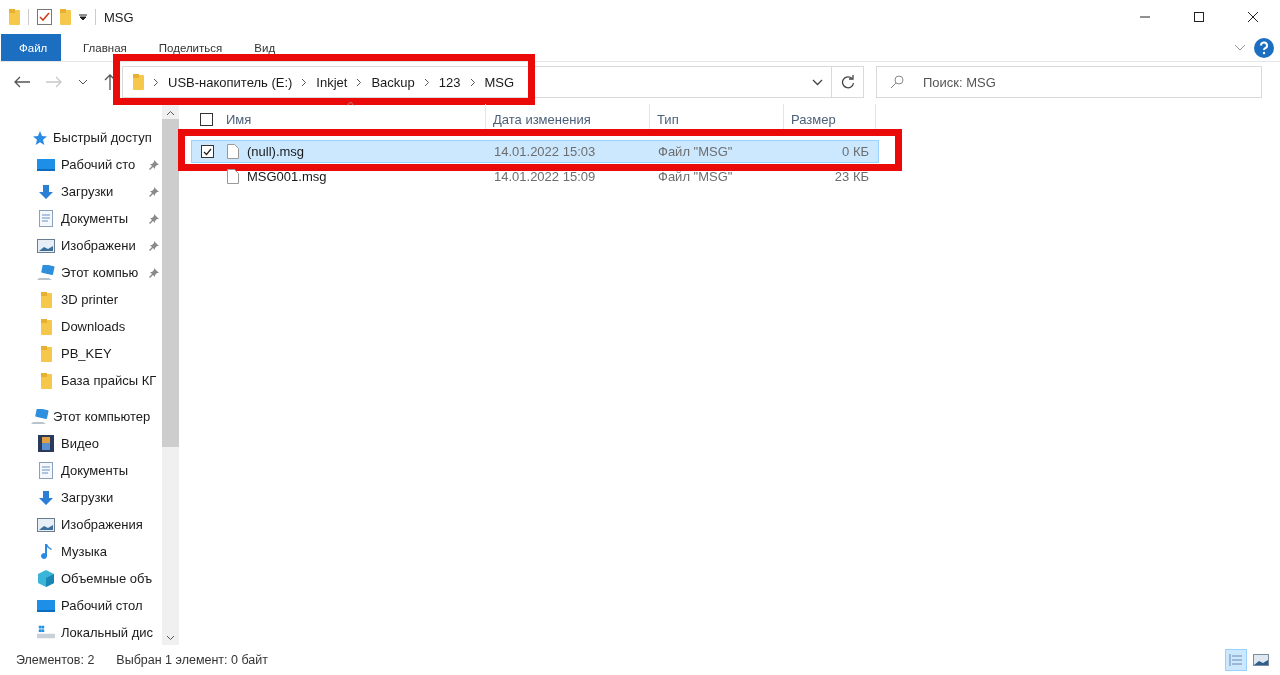  I want to click on sidebar-item: Изображения, so click(102, 524).